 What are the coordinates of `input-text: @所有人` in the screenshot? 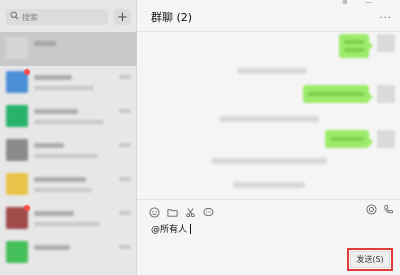 It's located at (169, 230).